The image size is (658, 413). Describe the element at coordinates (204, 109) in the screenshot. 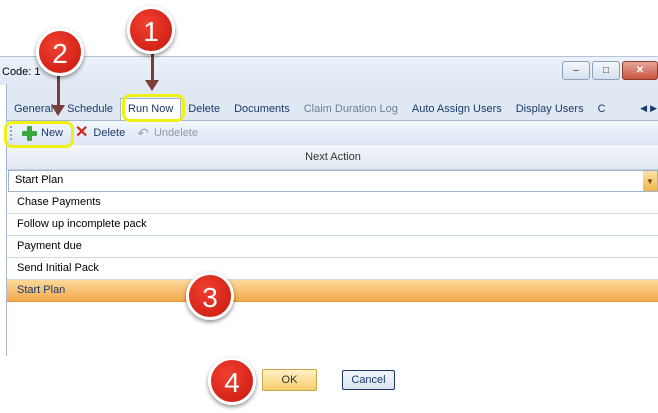

I see `tab-delete: Delete` at that location.